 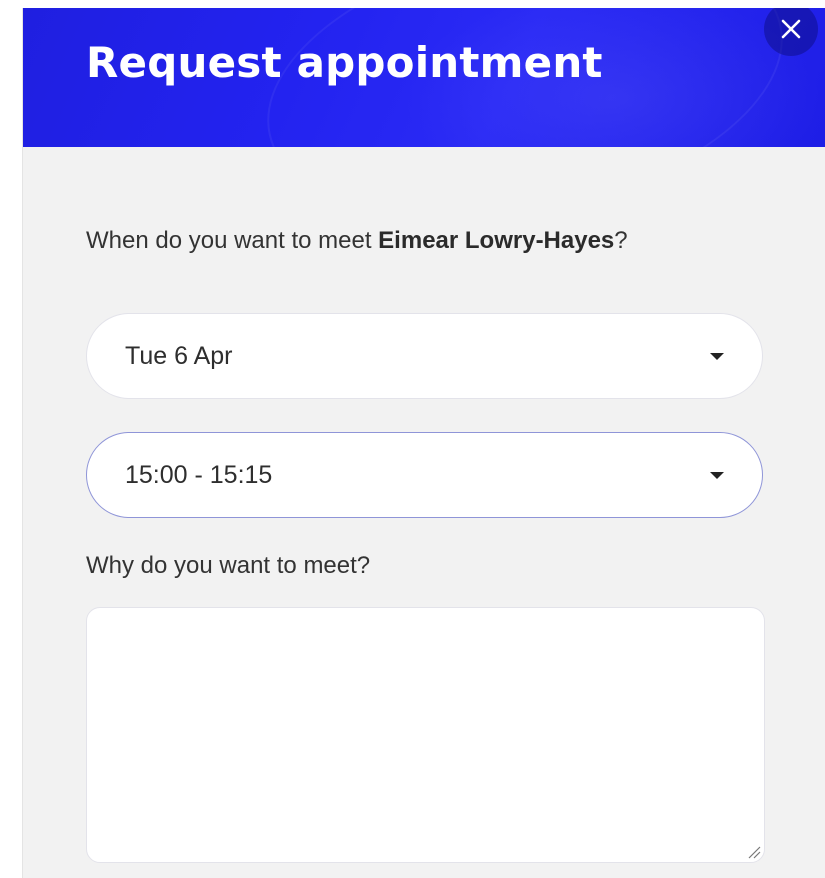 I want to click on date-select: Tue 6 Apr, so click(x=424, y=356).